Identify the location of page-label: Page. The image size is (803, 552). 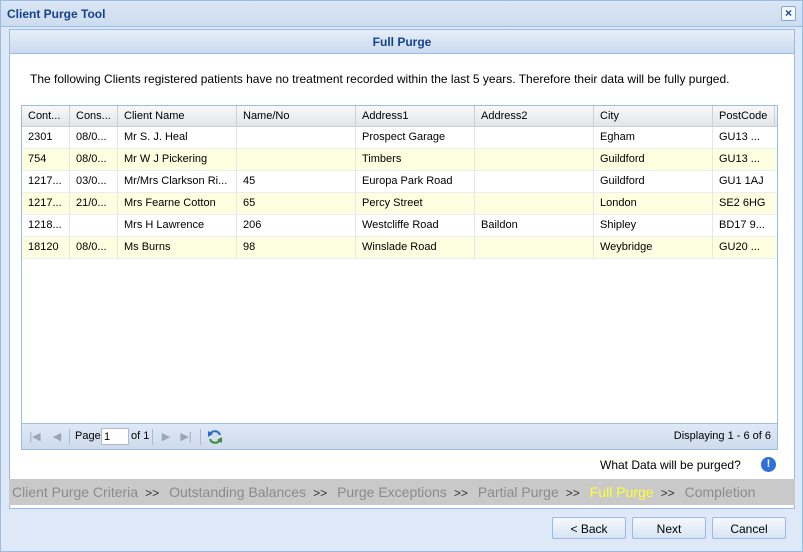
(88, 436).